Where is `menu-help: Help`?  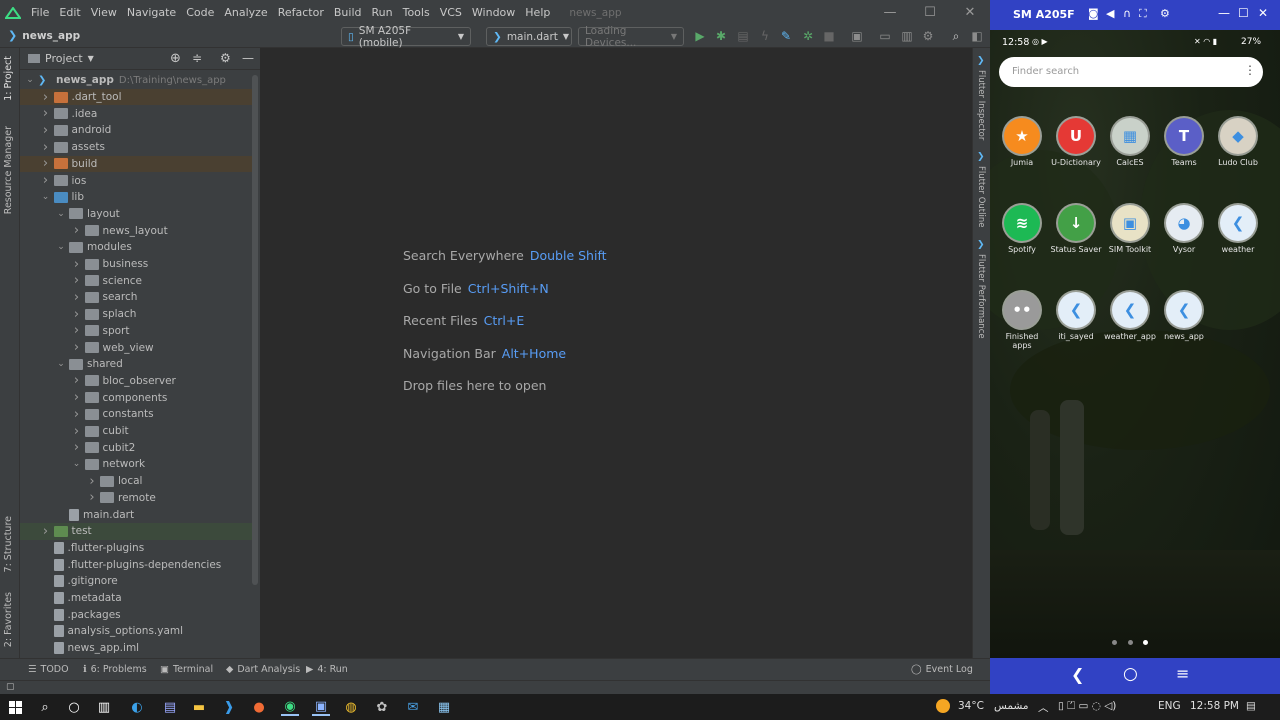 menu-help: Help is located at coordinates (537, 12).